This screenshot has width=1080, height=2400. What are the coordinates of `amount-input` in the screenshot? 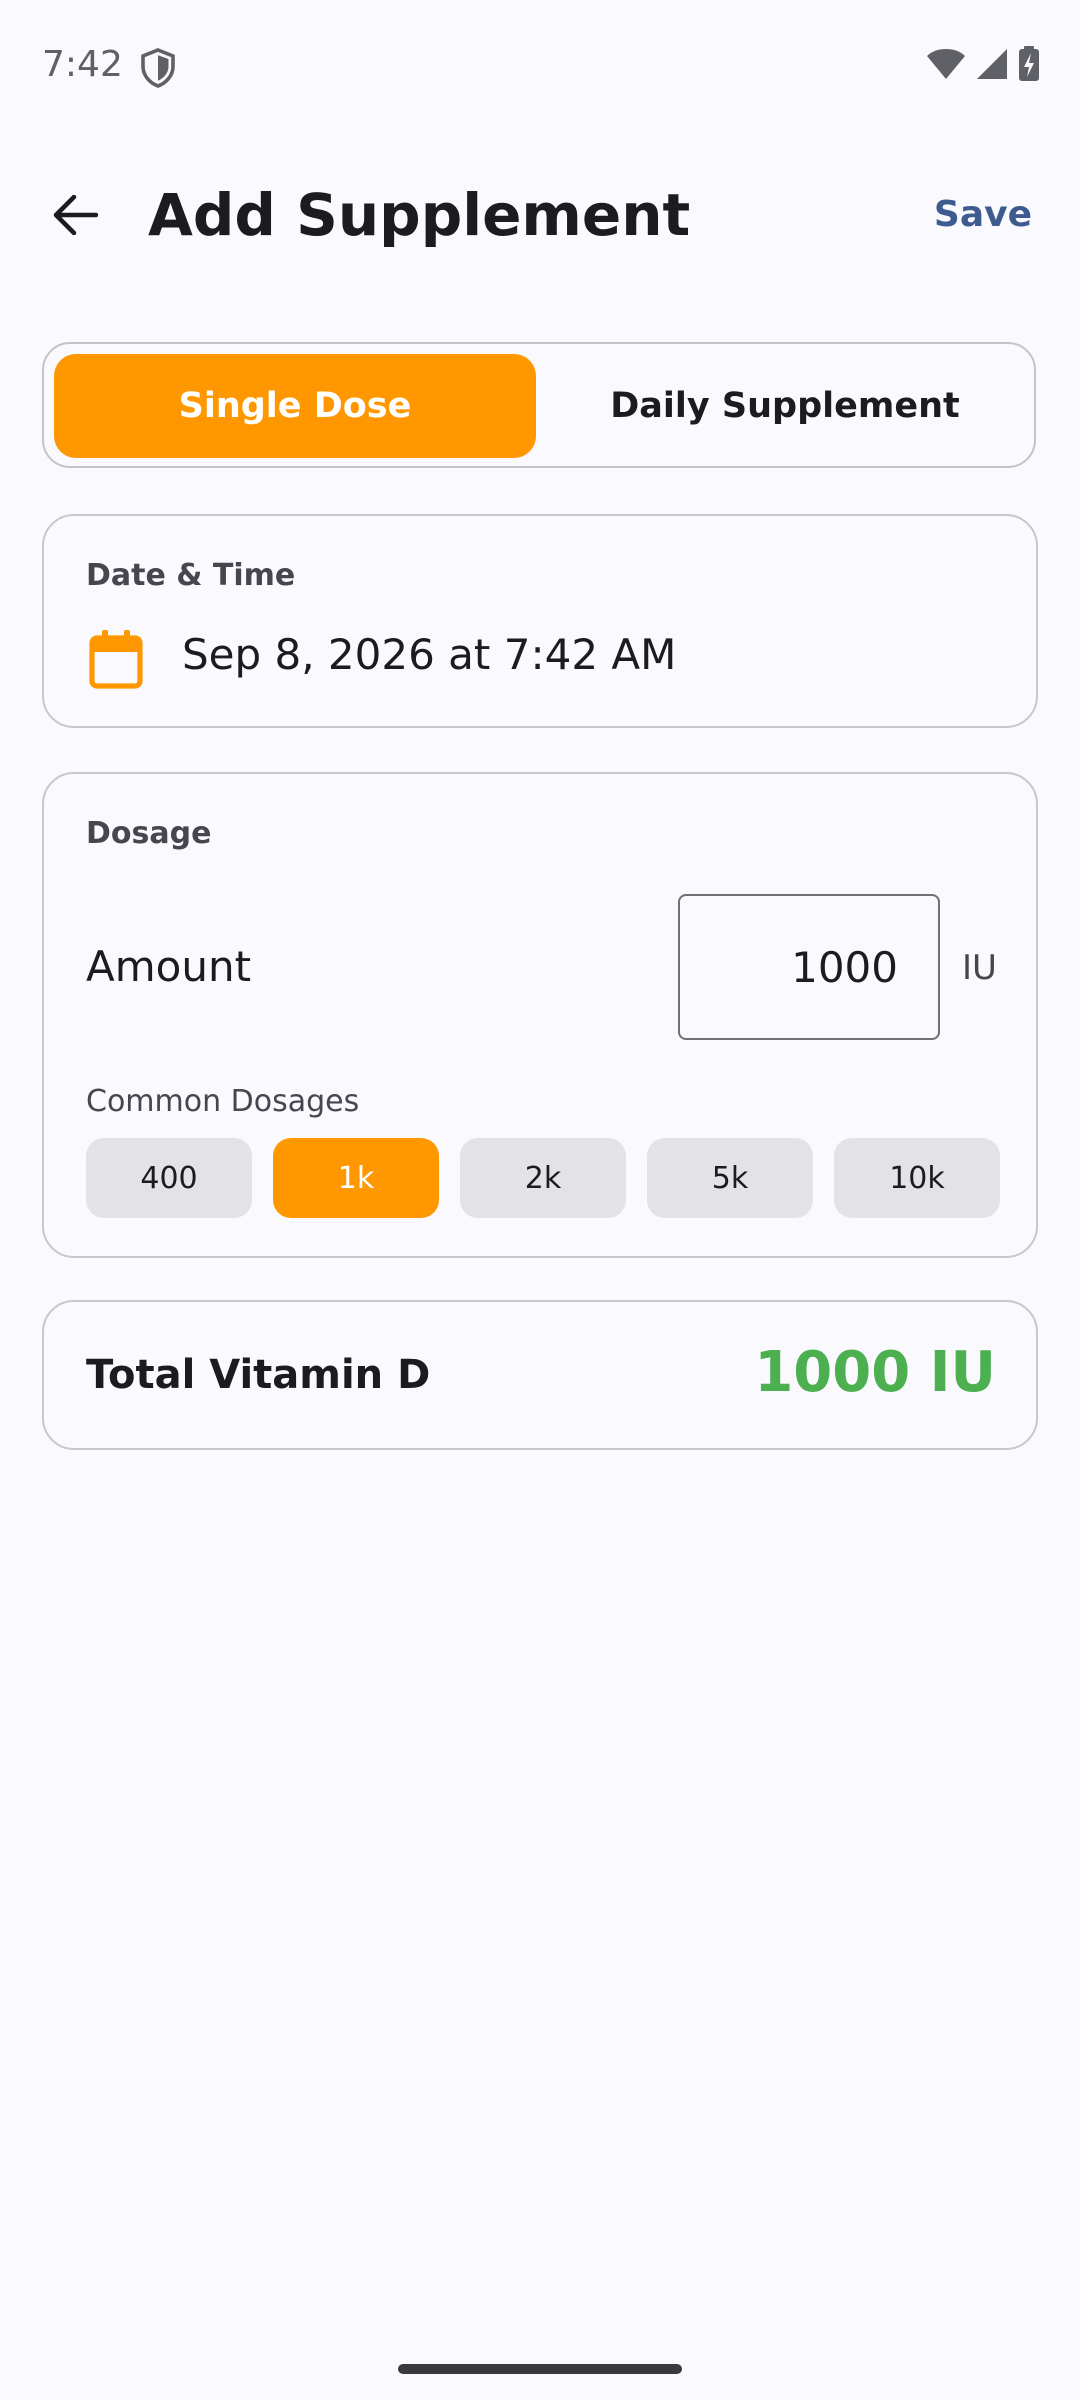 It's located at (809, 967).